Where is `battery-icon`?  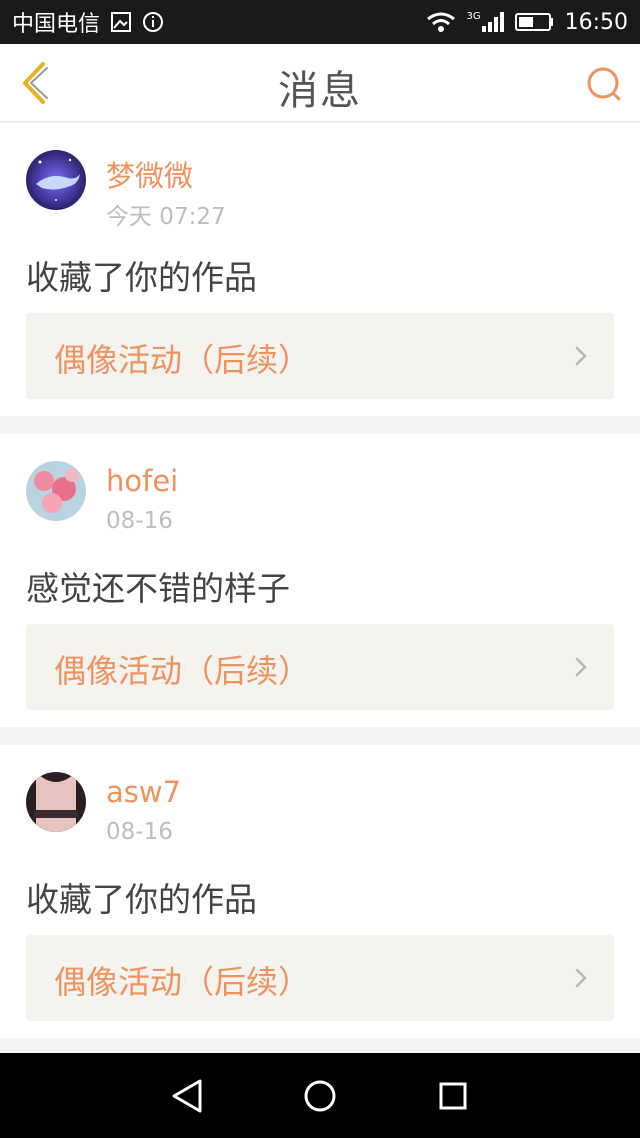
battery-icon is located at coordinates (534, 22).